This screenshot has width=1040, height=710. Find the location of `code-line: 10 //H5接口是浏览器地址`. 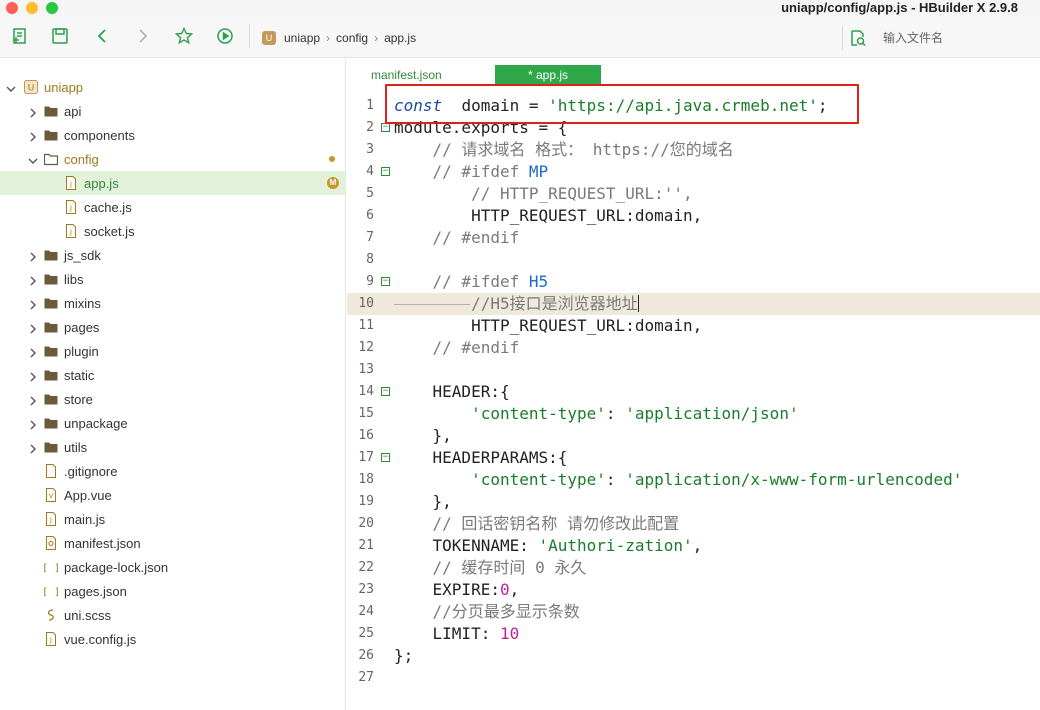

code-line: 10 //H5接口是浏览器地址 is located at coordinates (693, 304).